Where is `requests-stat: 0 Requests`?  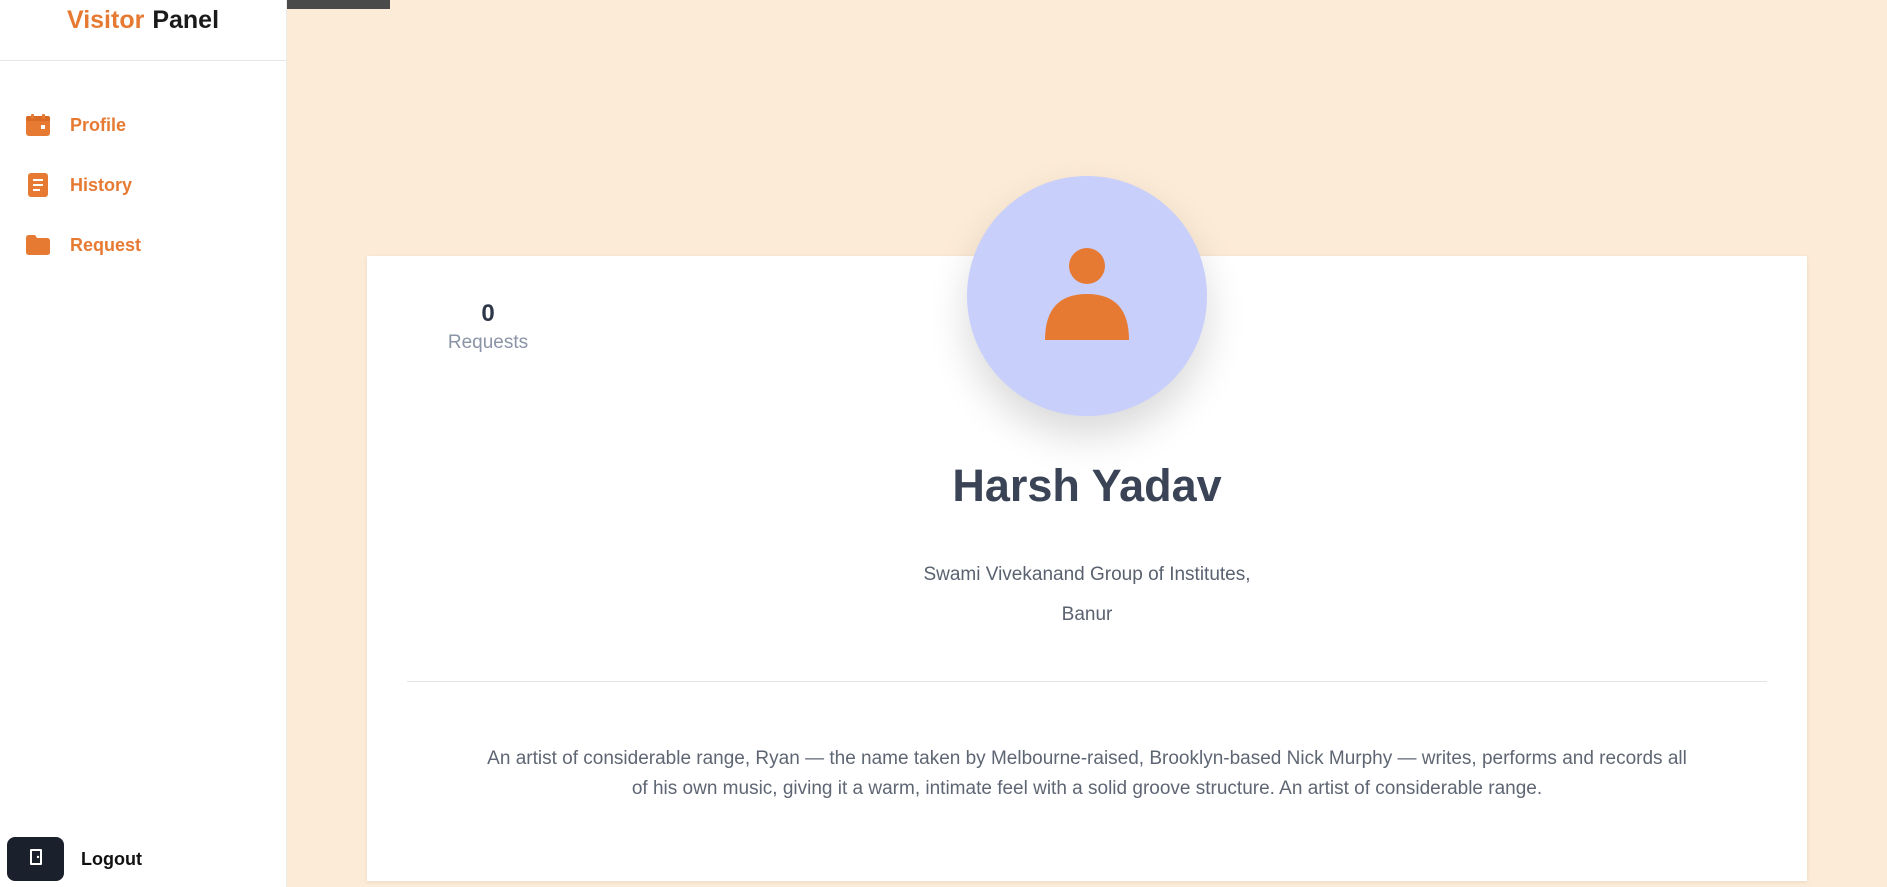 requests-stat: 0 Requests is located at coordinates (488, 327).